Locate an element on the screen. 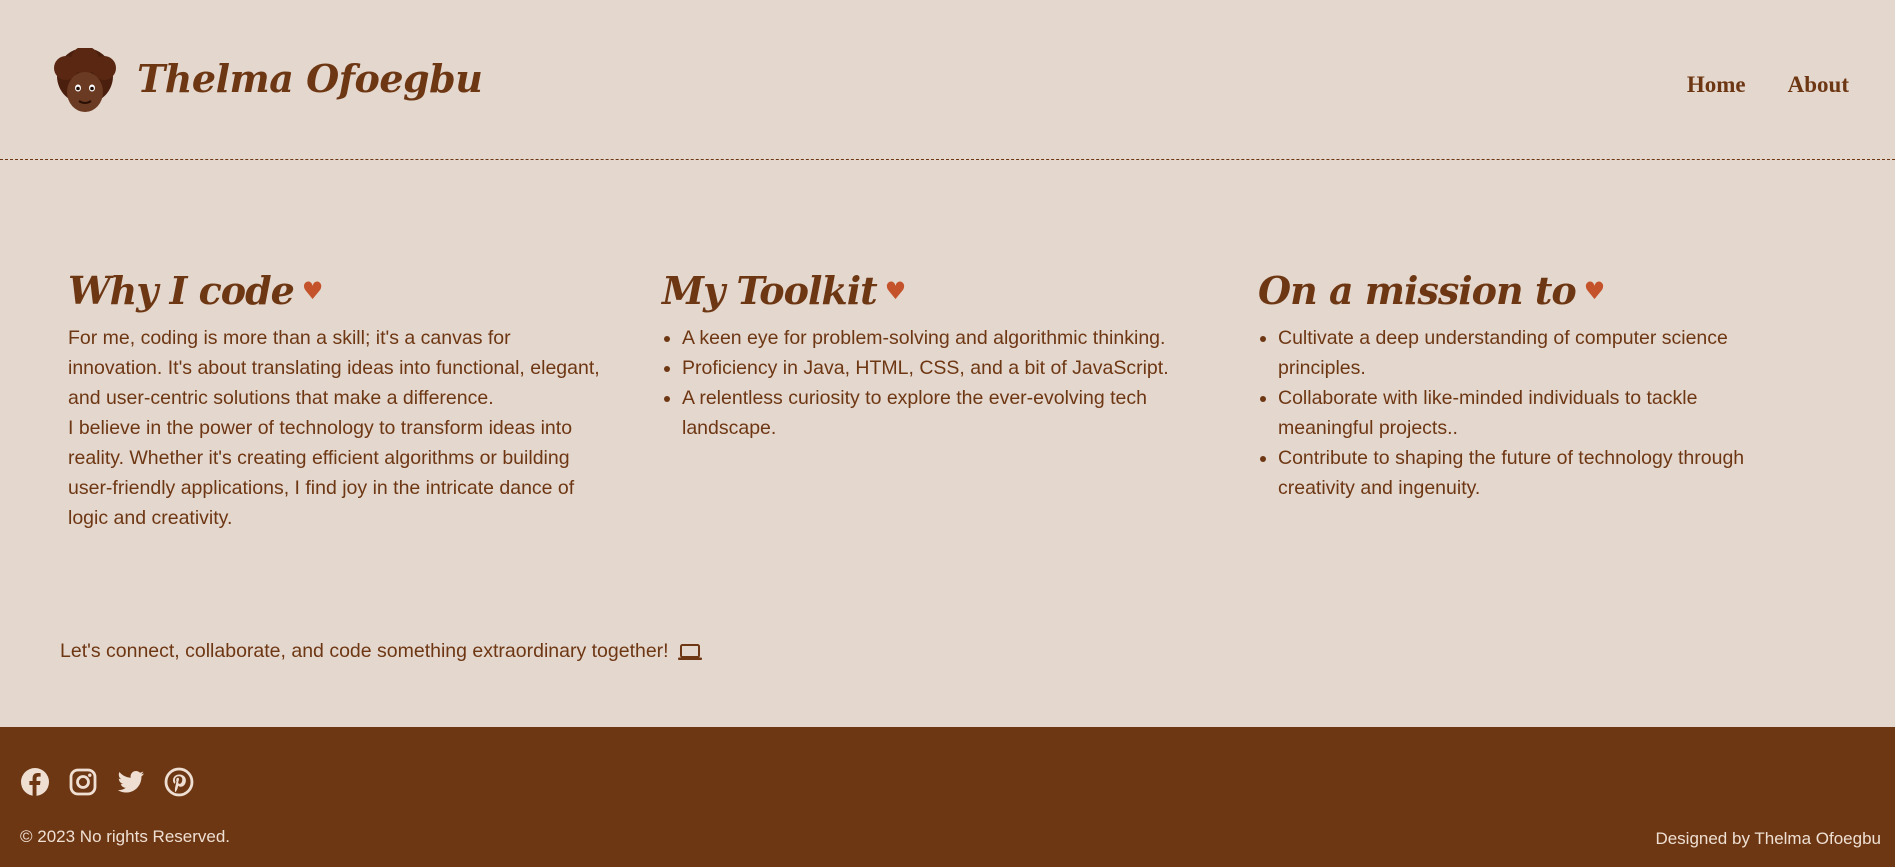 The height and width of the screenshot is (867, 1895). twitter-icon is located at coordinates (131, 782).